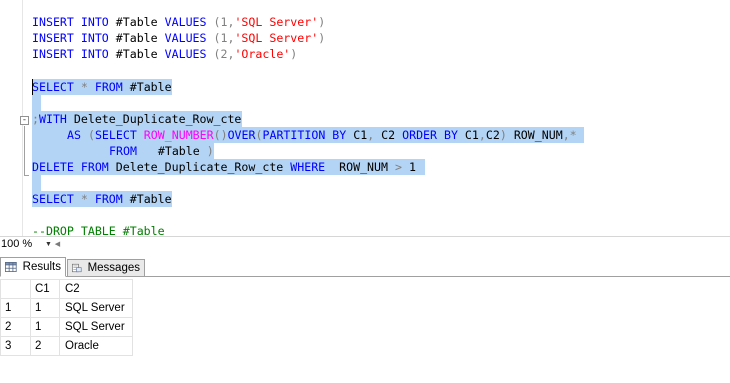 This screenshot has height=383, width=730. What do you see at coordinates (74, 135) in the screenshot?
I see `sql-keyword: AS` at bounding box center [74, 135].